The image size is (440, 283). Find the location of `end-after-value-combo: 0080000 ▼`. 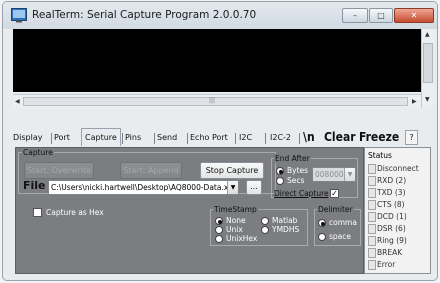

end-after-value-combo: 0080000 ▼ is located at coordinates (334, 174).